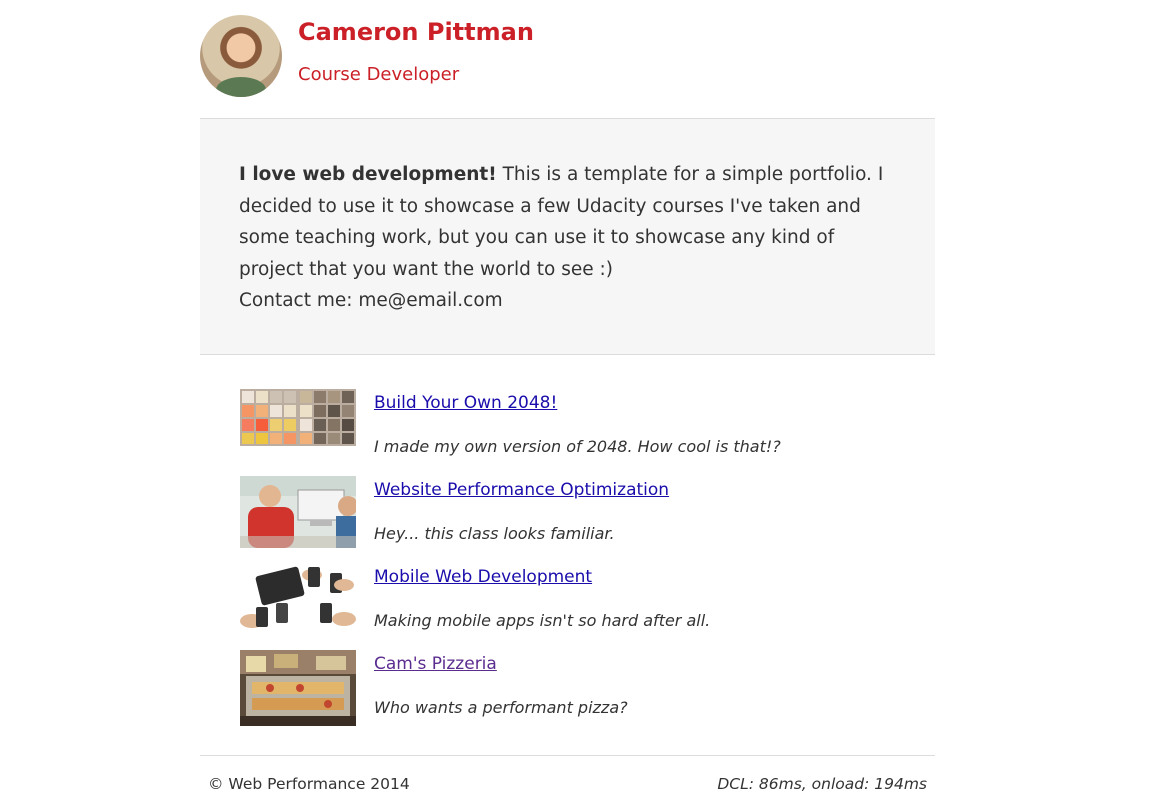 The image size is (1150, 812). What do you see at coordinates (465, 403) in the screenshot?
I see `project-link-2048: Build Your Own 2048!` at bounding box center [465, 403].